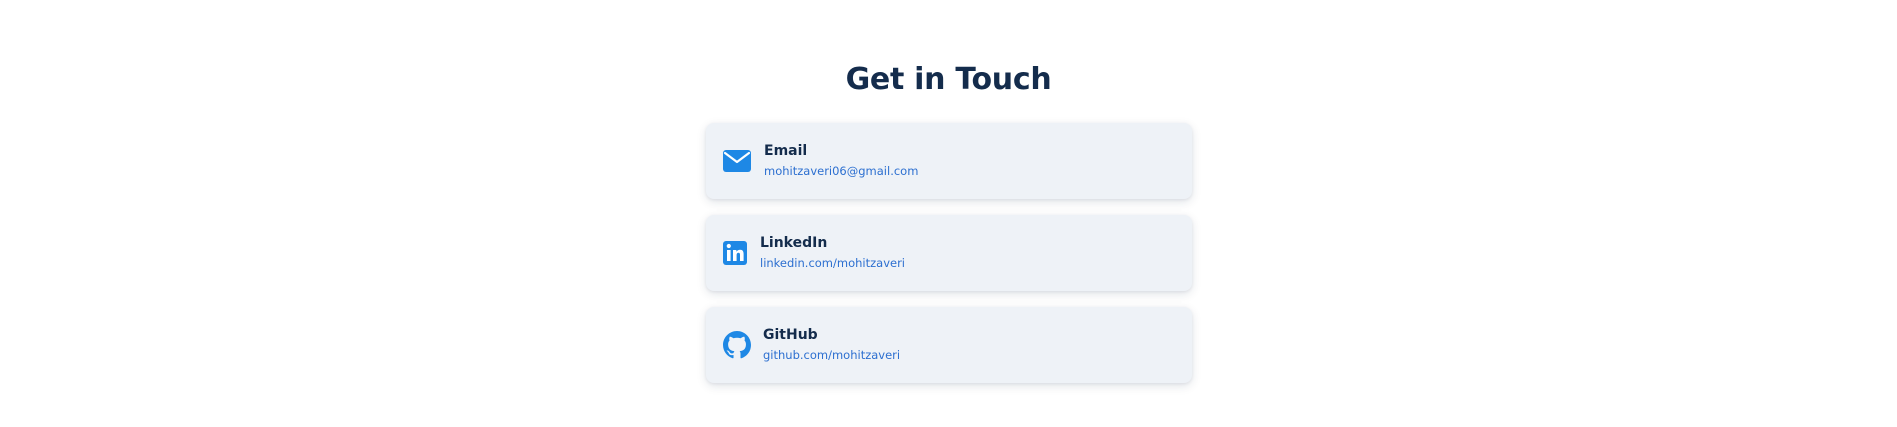  Describe the element at coordinates (832, 263) in the screenshot. I see `linkedin-link: linkedin.com/mohitzaveri` at that location.